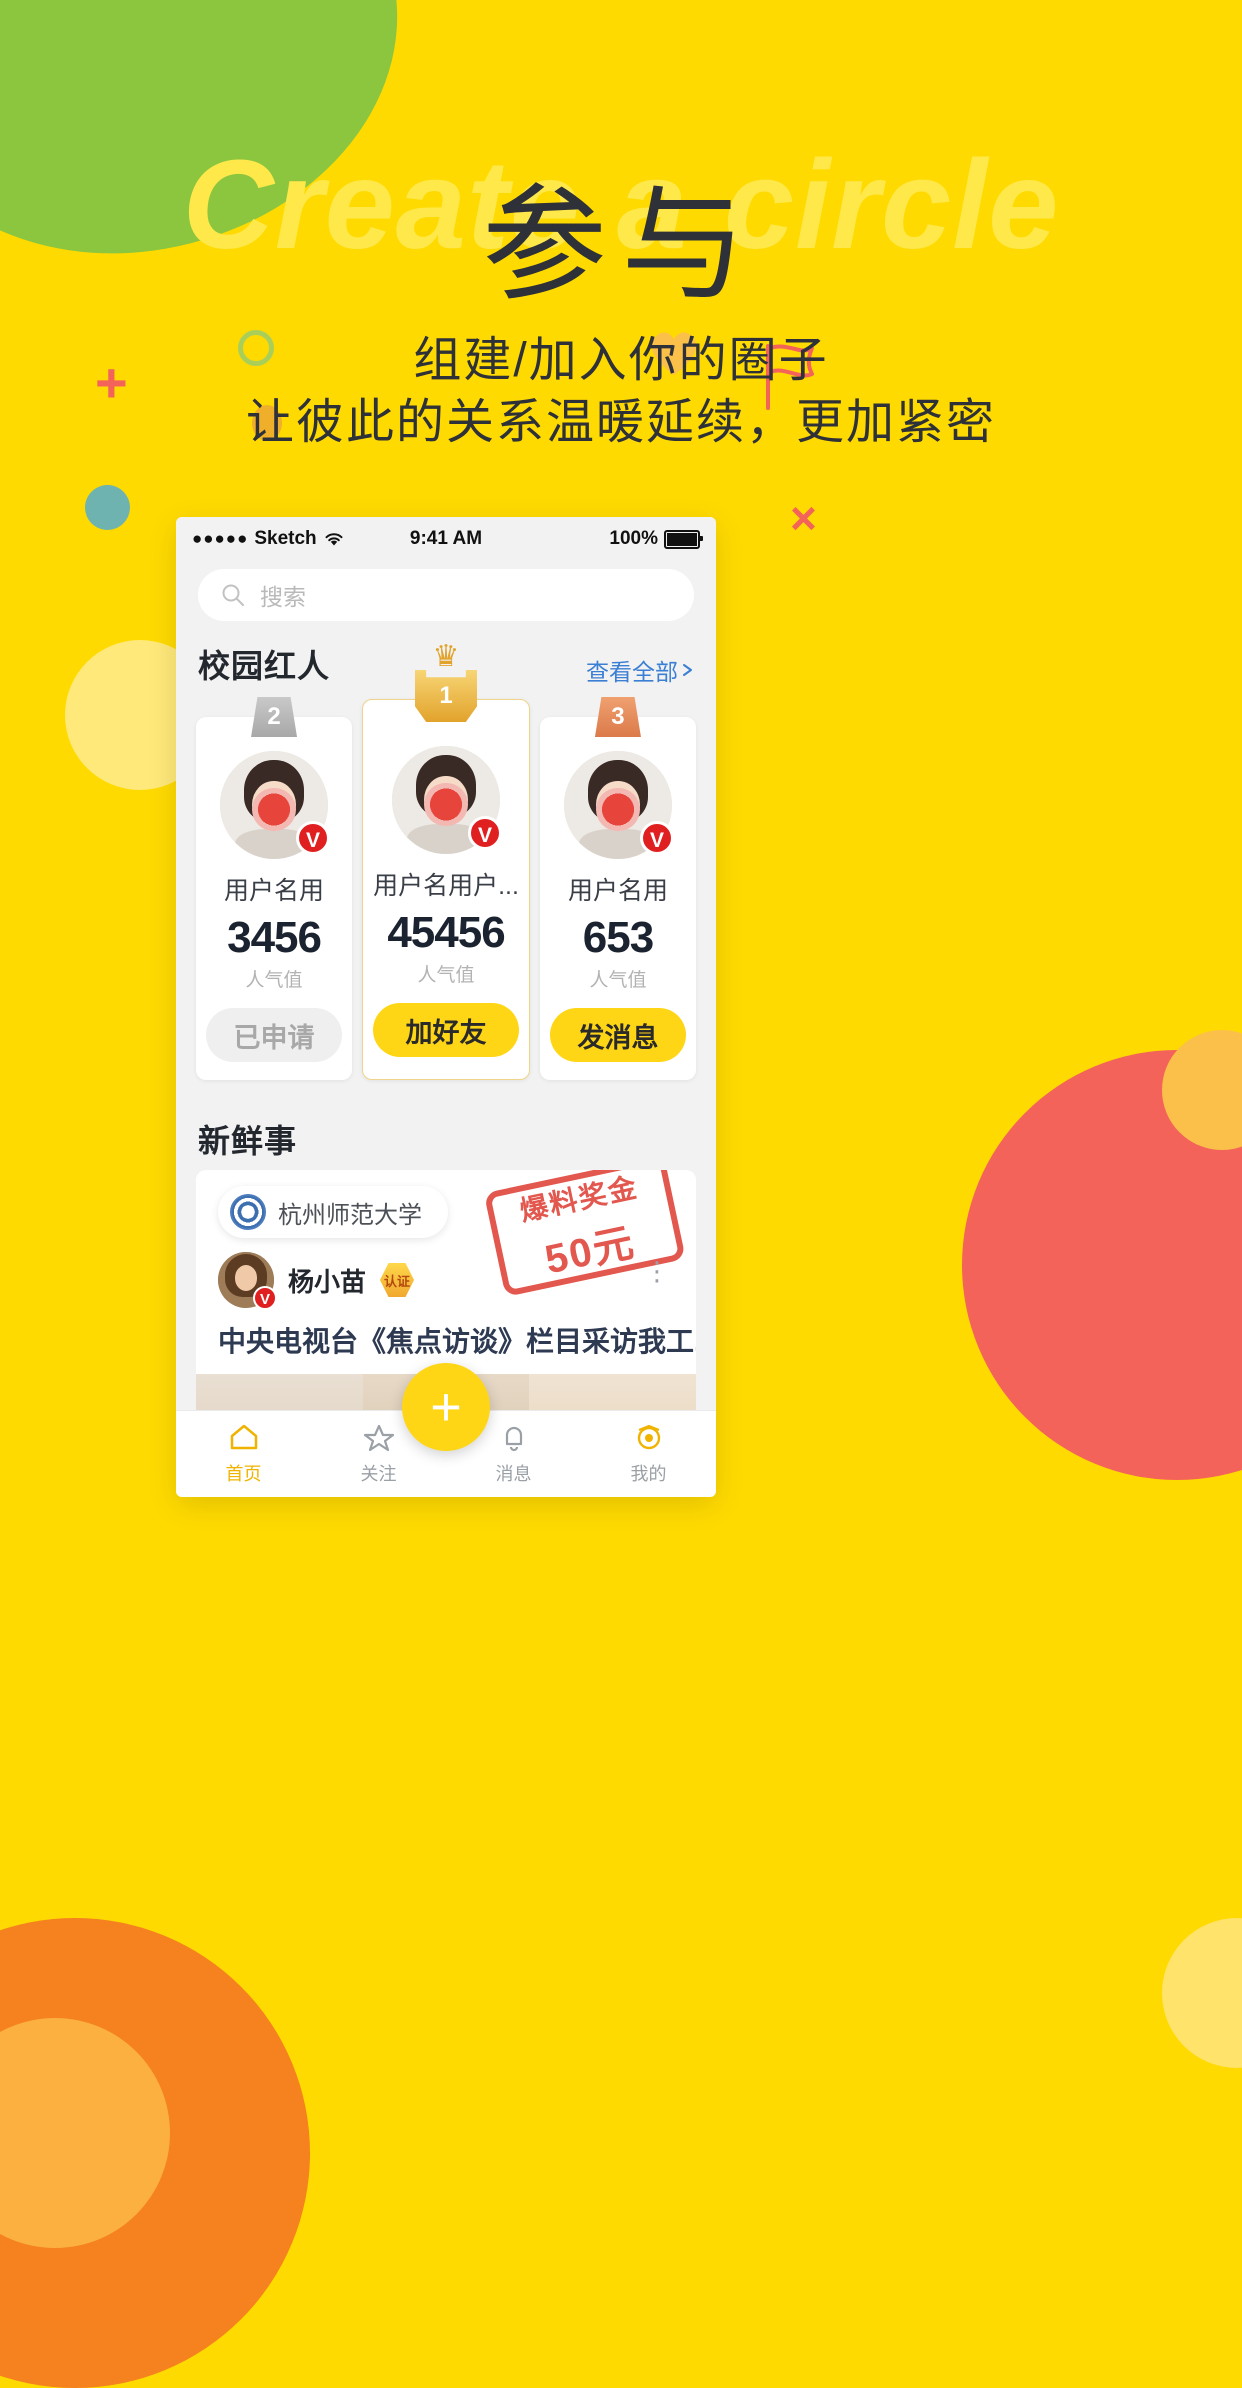 The image size is (1242, 2388). I want to click on author-name: 杨小苗, so click(327, 1281).